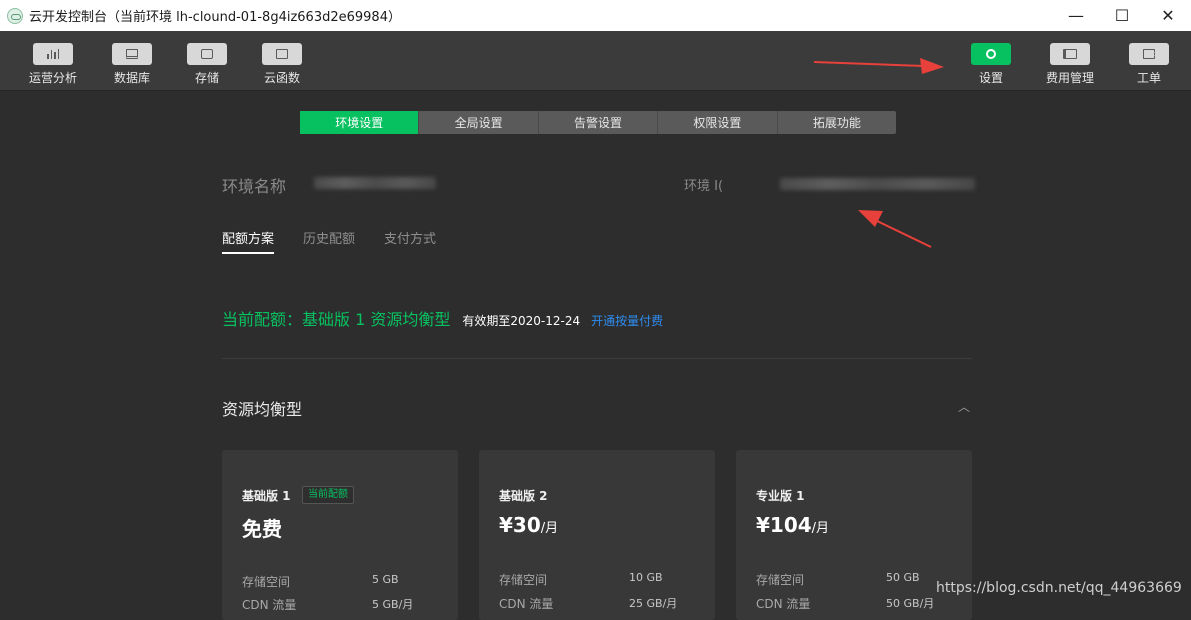 The image size is (1191, 620). What do you see at coordinates (15, 15) in the screenshot?
I see `cloud-app-icon` at bounding box center [15, 15].